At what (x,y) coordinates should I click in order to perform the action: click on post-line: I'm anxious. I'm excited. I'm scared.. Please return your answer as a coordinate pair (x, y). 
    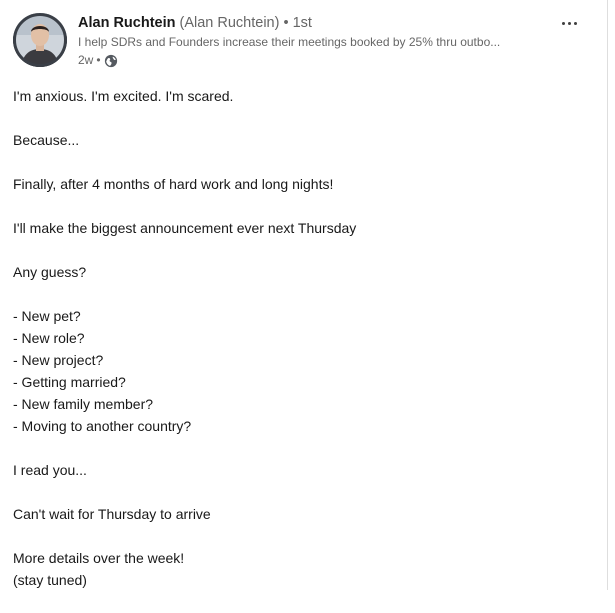
    Looking at the image, I should click on (123, 96).